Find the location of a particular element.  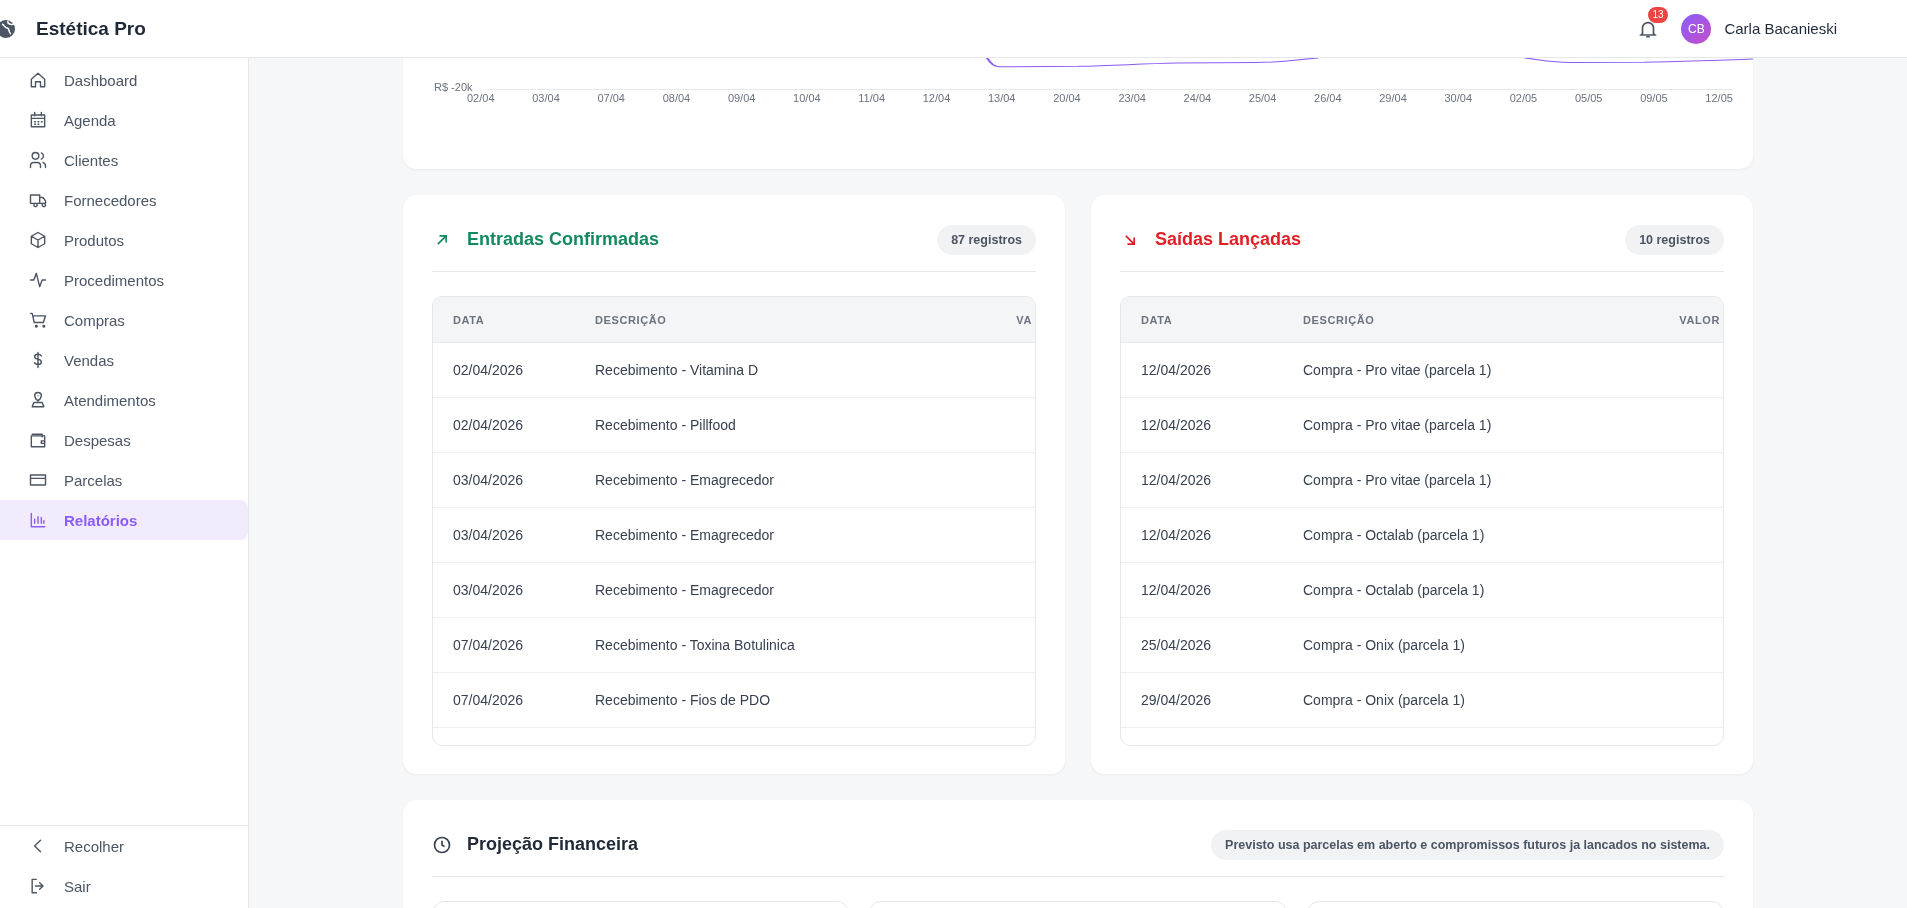

sidebar-item: Compras is located at coordinates (124, 320).